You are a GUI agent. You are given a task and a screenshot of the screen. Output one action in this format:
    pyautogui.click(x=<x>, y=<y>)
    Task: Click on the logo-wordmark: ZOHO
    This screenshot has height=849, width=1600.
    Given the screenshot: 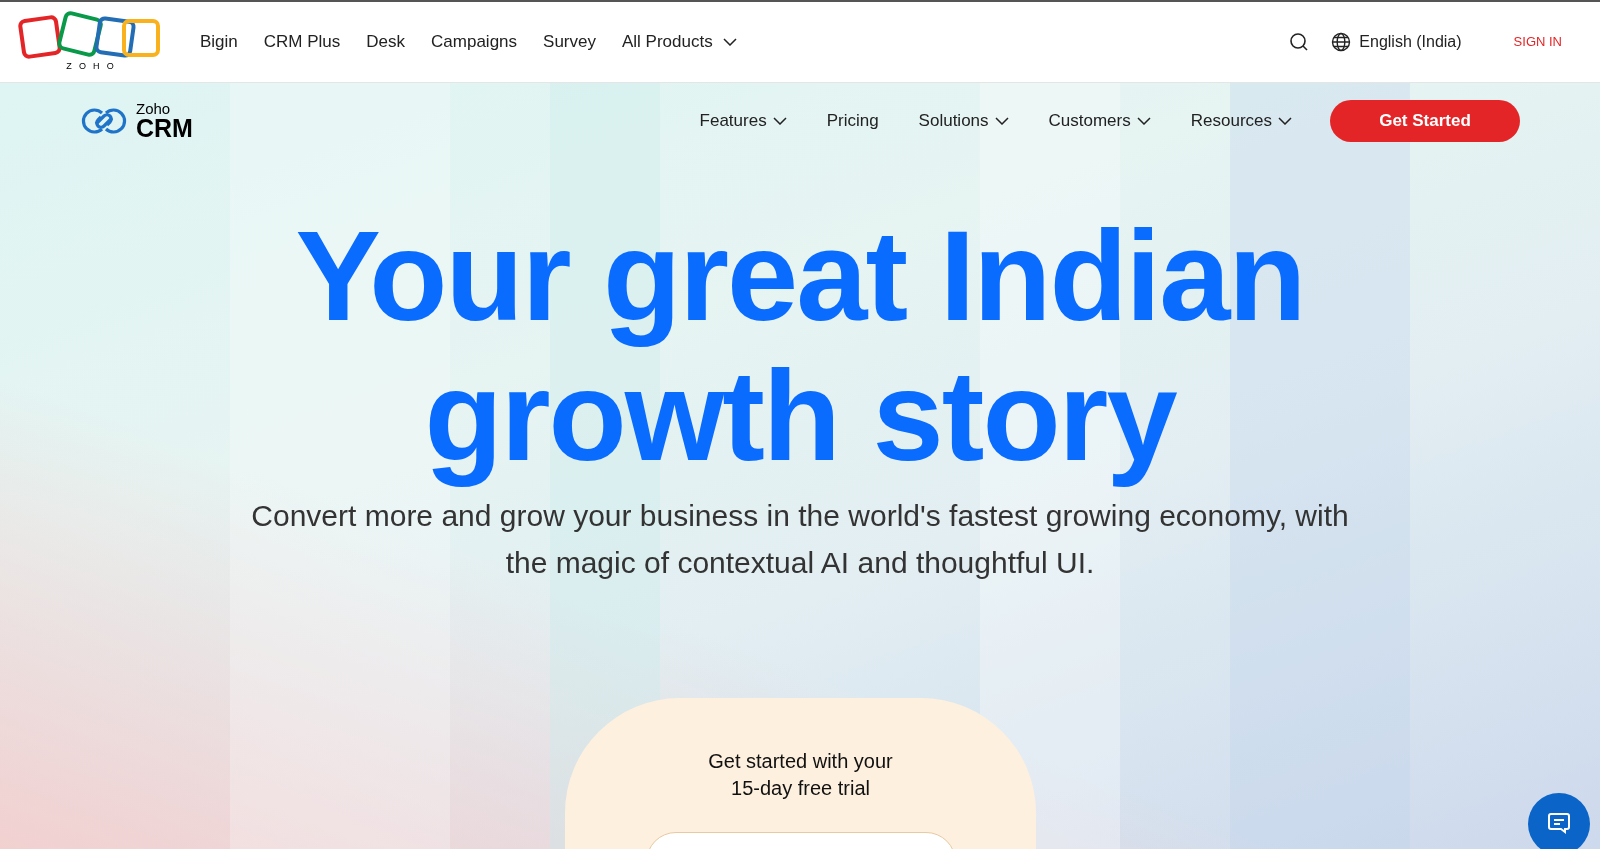 What is the action you would take?
    pyautogui.click(x=93, y=67)
    